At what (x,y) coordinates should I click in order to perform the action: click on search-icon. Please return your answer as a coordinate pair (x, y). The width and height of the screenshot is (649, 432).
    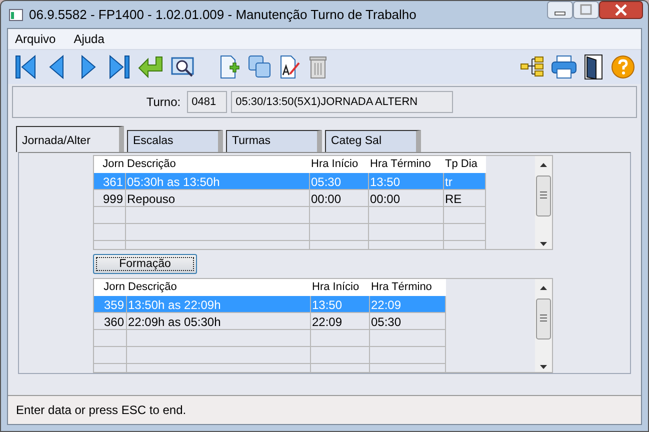
    Looking at the image, I should click on (183, 67).